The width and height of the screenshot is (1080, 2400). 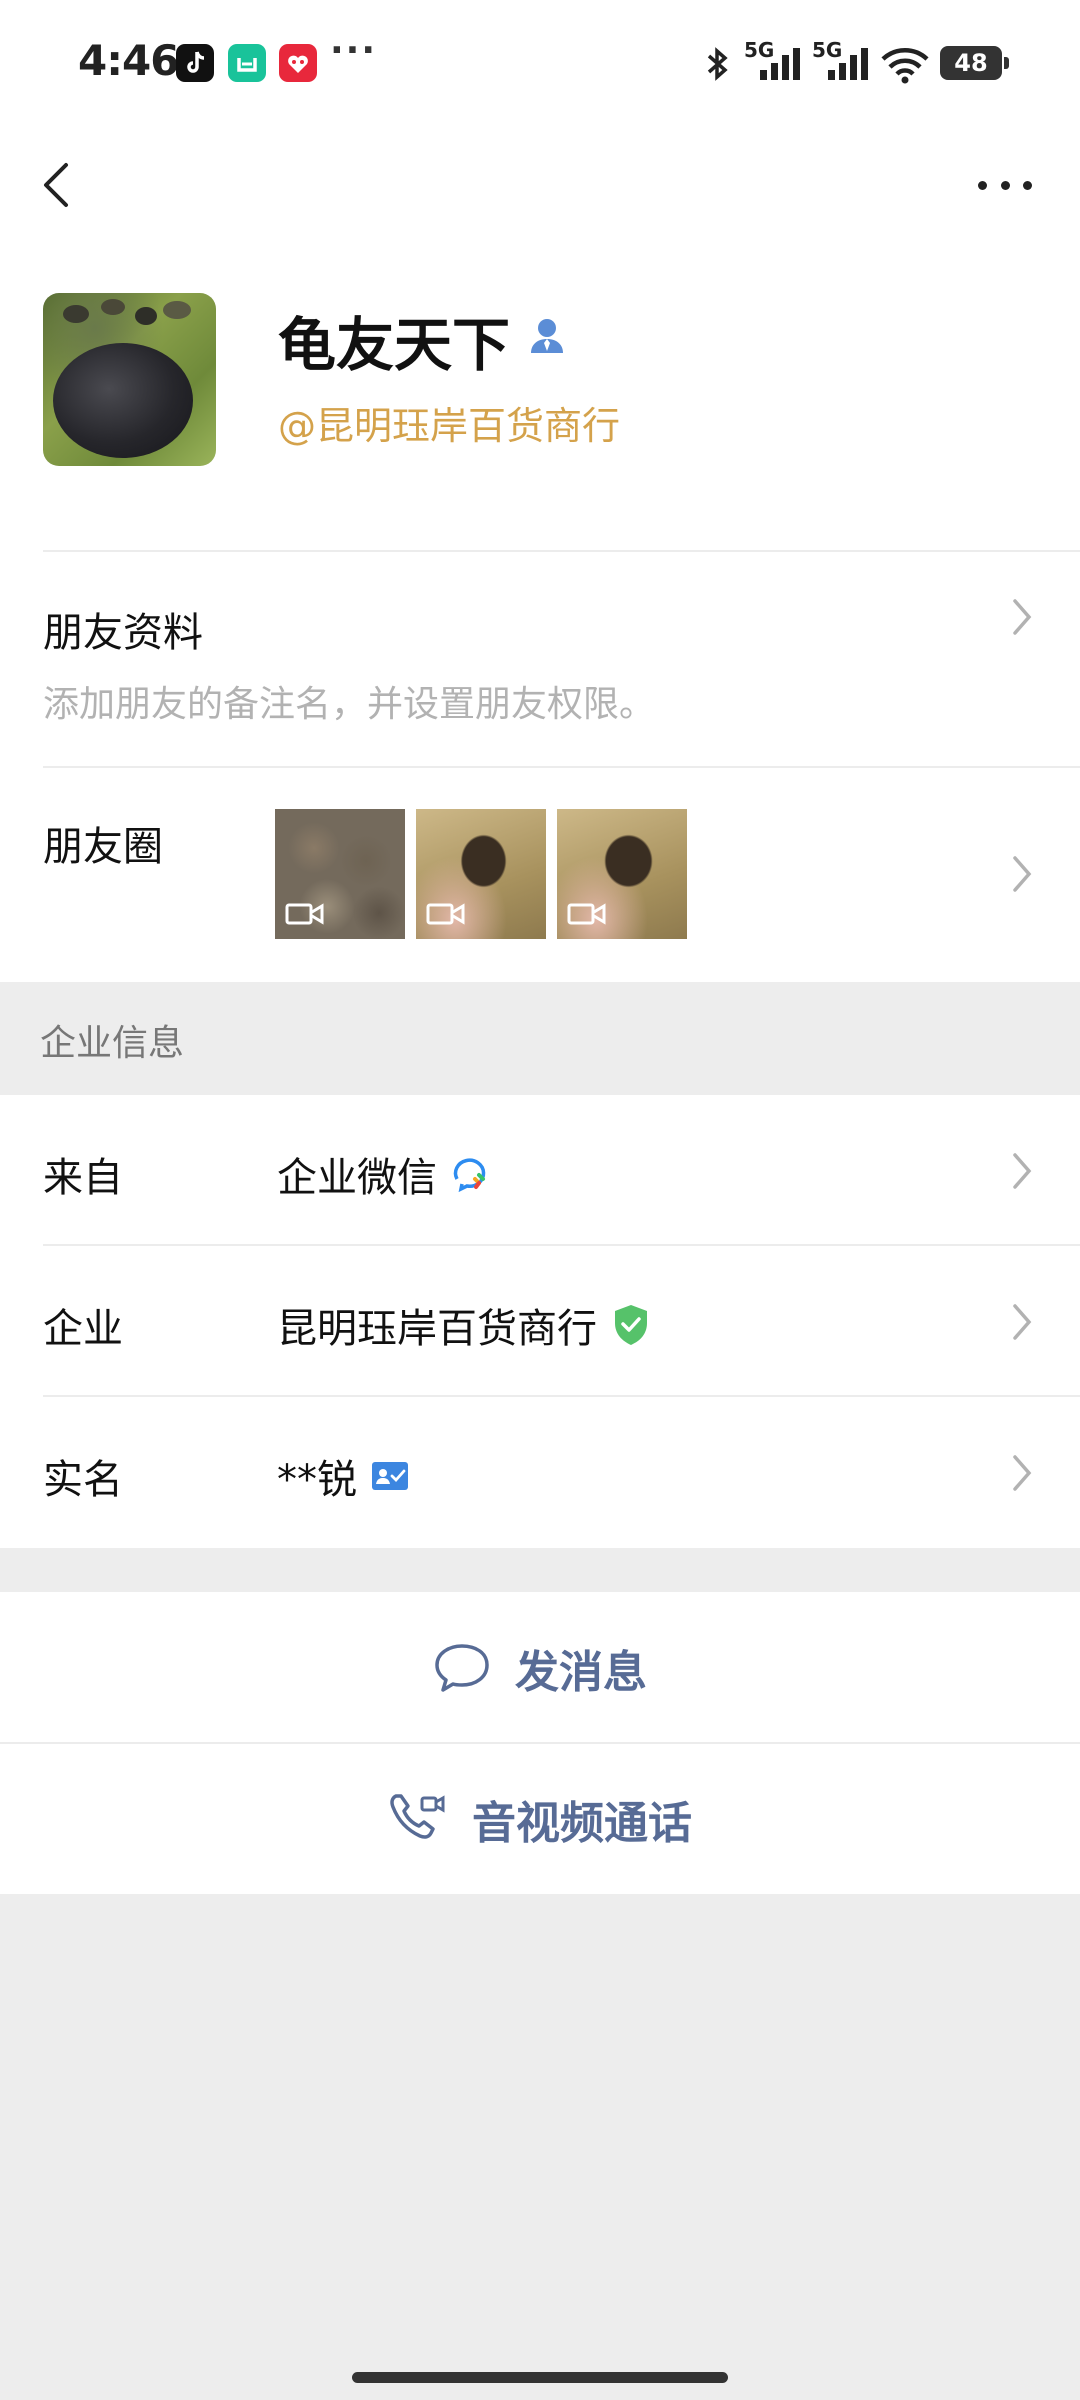 What do you see at coordinates (123, 633) in the screenshot?
I see `friend-profile-title: 朋友资料` at bounding box center [123, 633].